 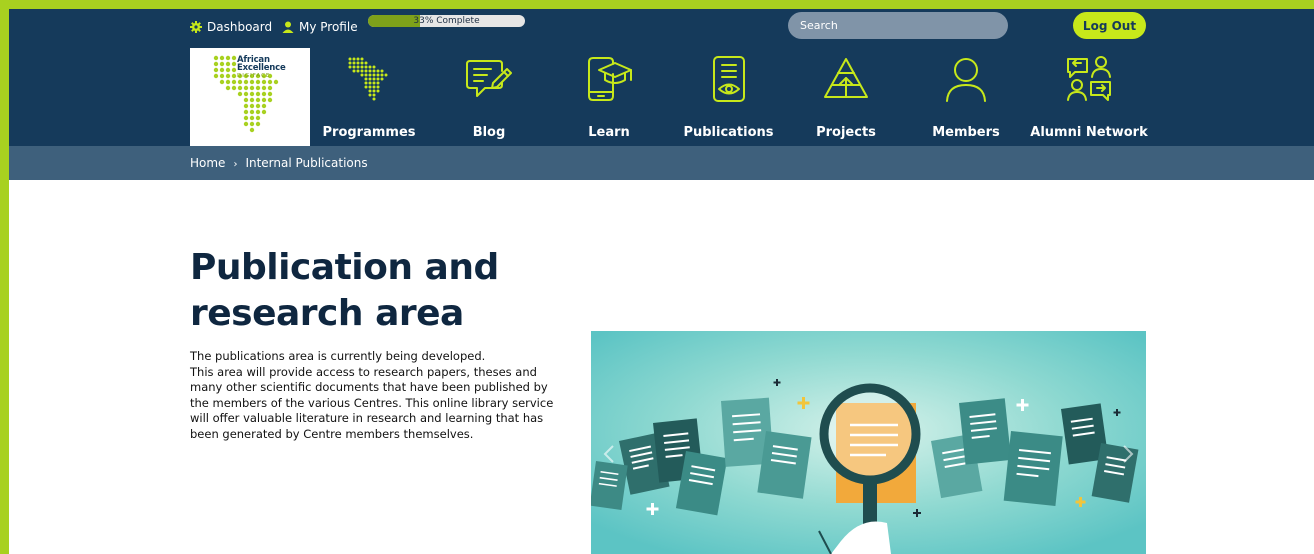 I want to click on progress-text: 33% Complete, so click(x=446, y=21).